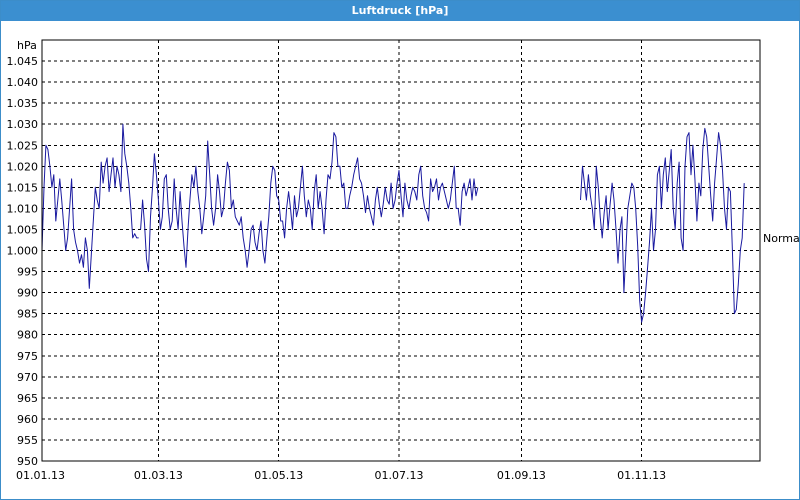 This screenshot has height=500, width=800. I want to click on reference-line-label: Normal, so click(781, 238).